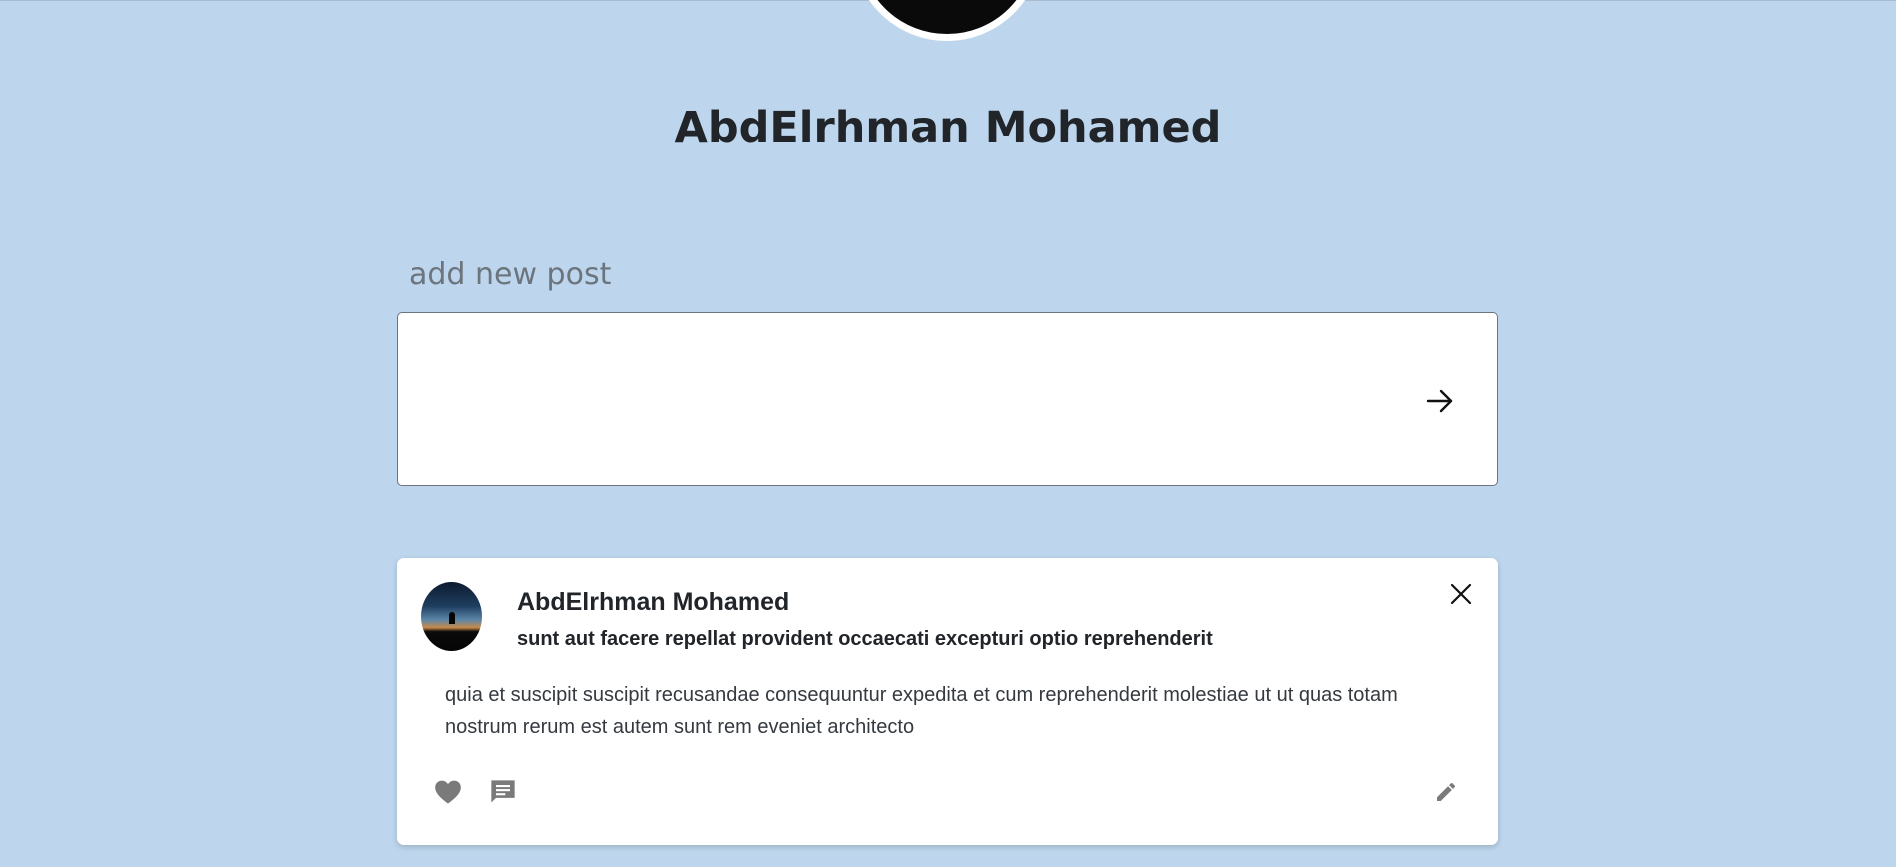 This screenshot has height=867, width=1896. Describe the element at coordinates (451, 616) in the screenshot. I see `post-author-avatar` at that location.